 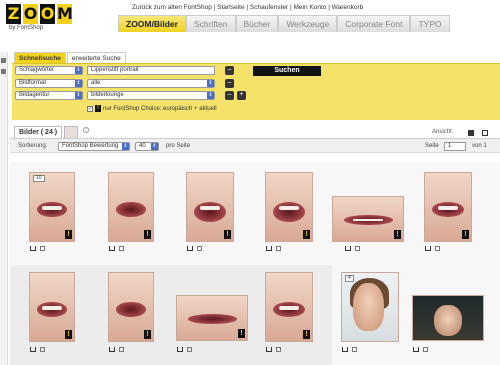 I want to click on info-icon: i, so click(x=86, y=130).